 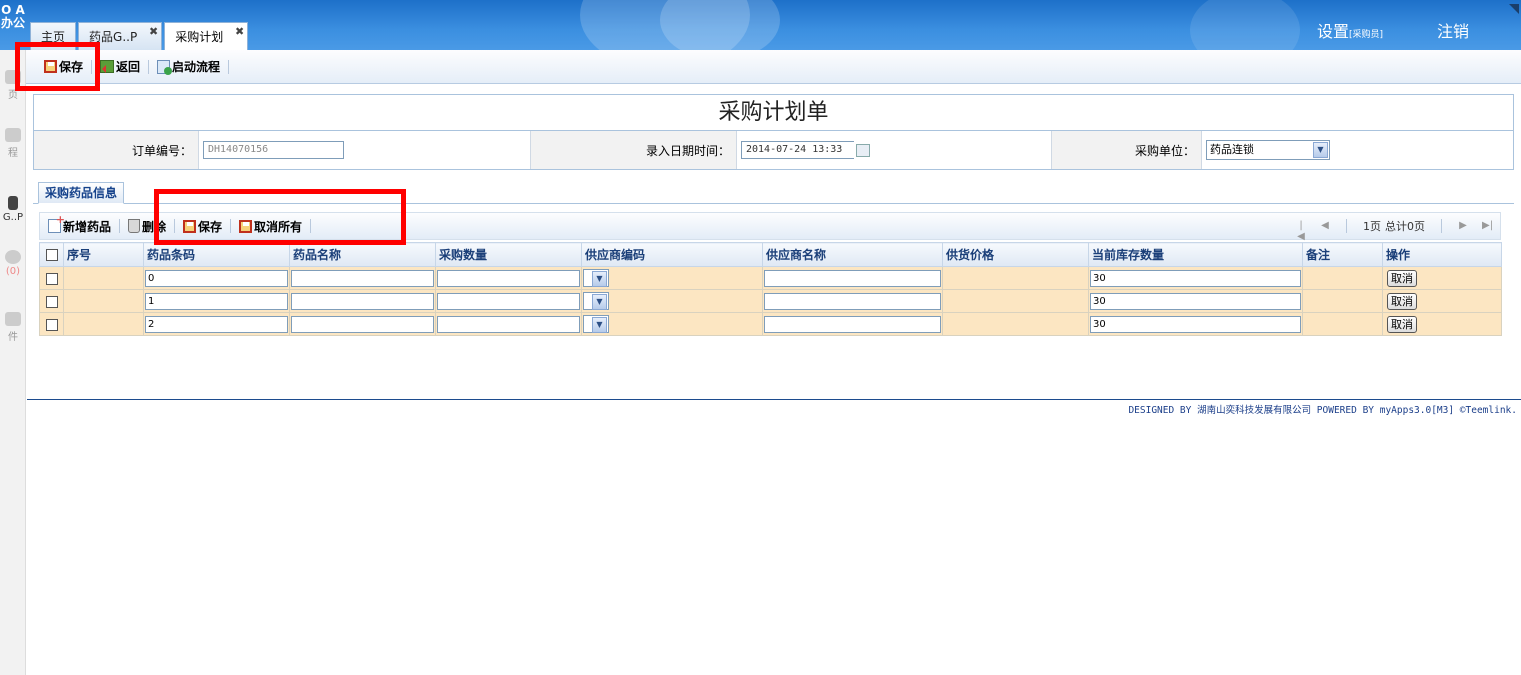 What do you see at coordinates (1268, 150) in the screenshot?
I see `unit-select: 药品连锁 ▼` at bounding box center [1268, 150].